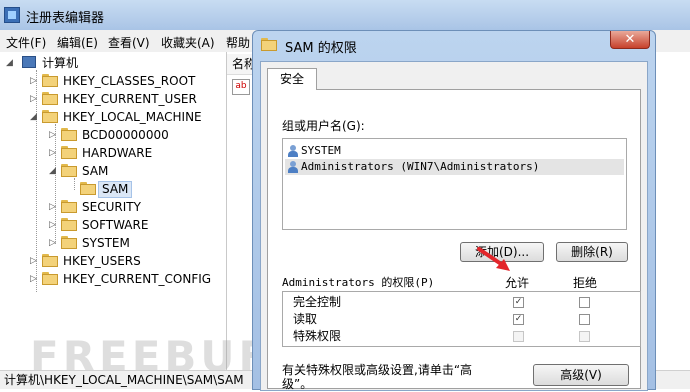  What do you see at coordinates (115, 189) in the screenshot?
I see `tree-label-selected: SAM` at bounding box center [115, 189].